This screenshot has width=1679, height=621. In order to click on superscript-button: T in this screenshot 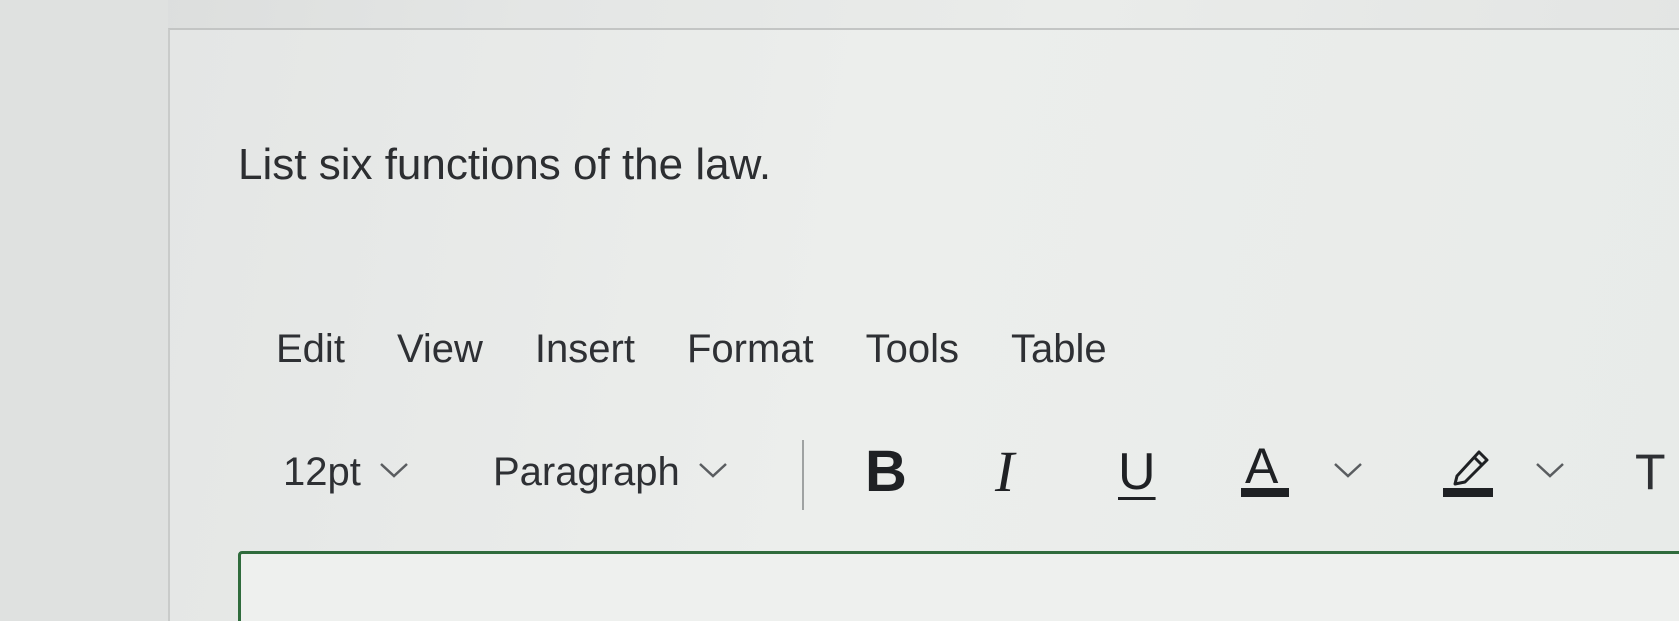, I will do `click(1650, 472)`.